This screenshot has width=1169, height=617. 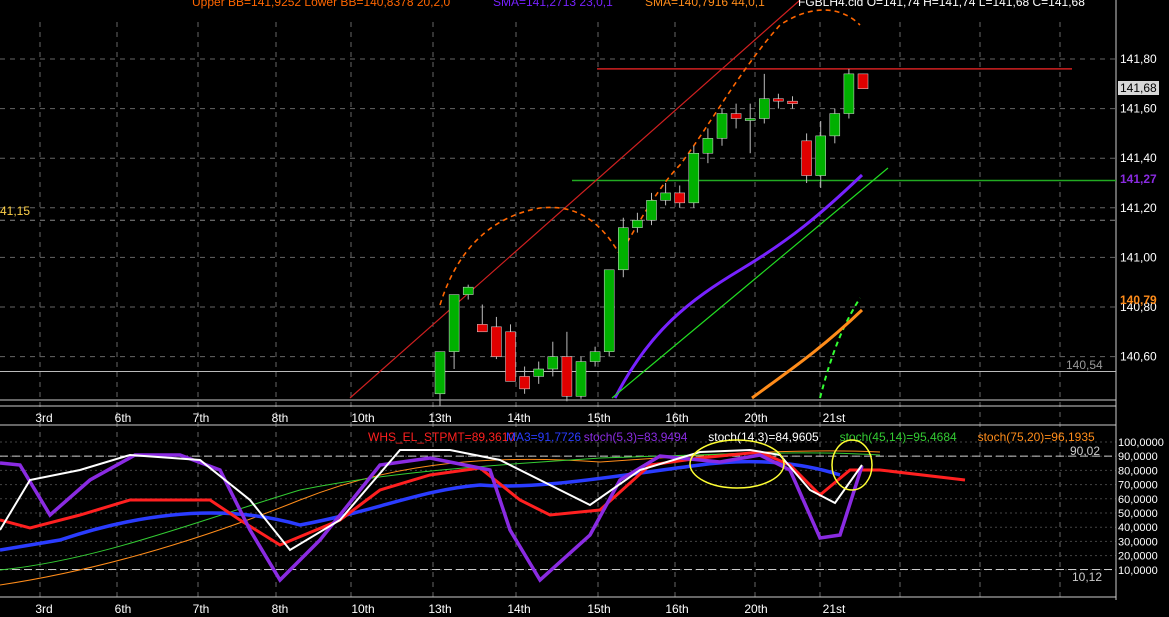 I want to click on price-tick-label-2: 141,40, so click(x=1138, y=158).